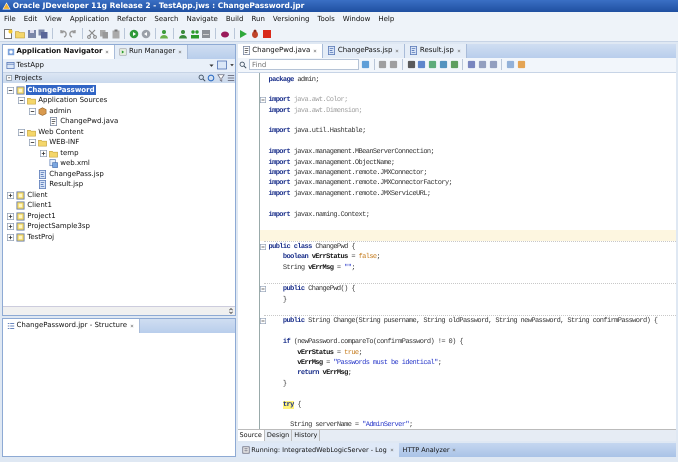  I want to click on server-icon, so click(206, 33).